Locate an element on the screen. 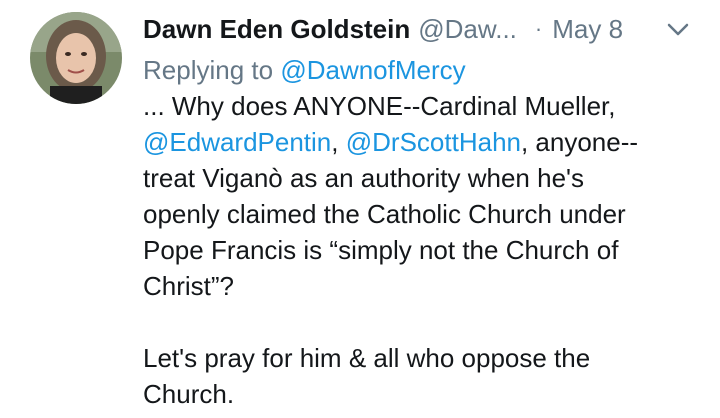  reply-context: Replying to @DawnofMercy is located at coordinates (423, 70).